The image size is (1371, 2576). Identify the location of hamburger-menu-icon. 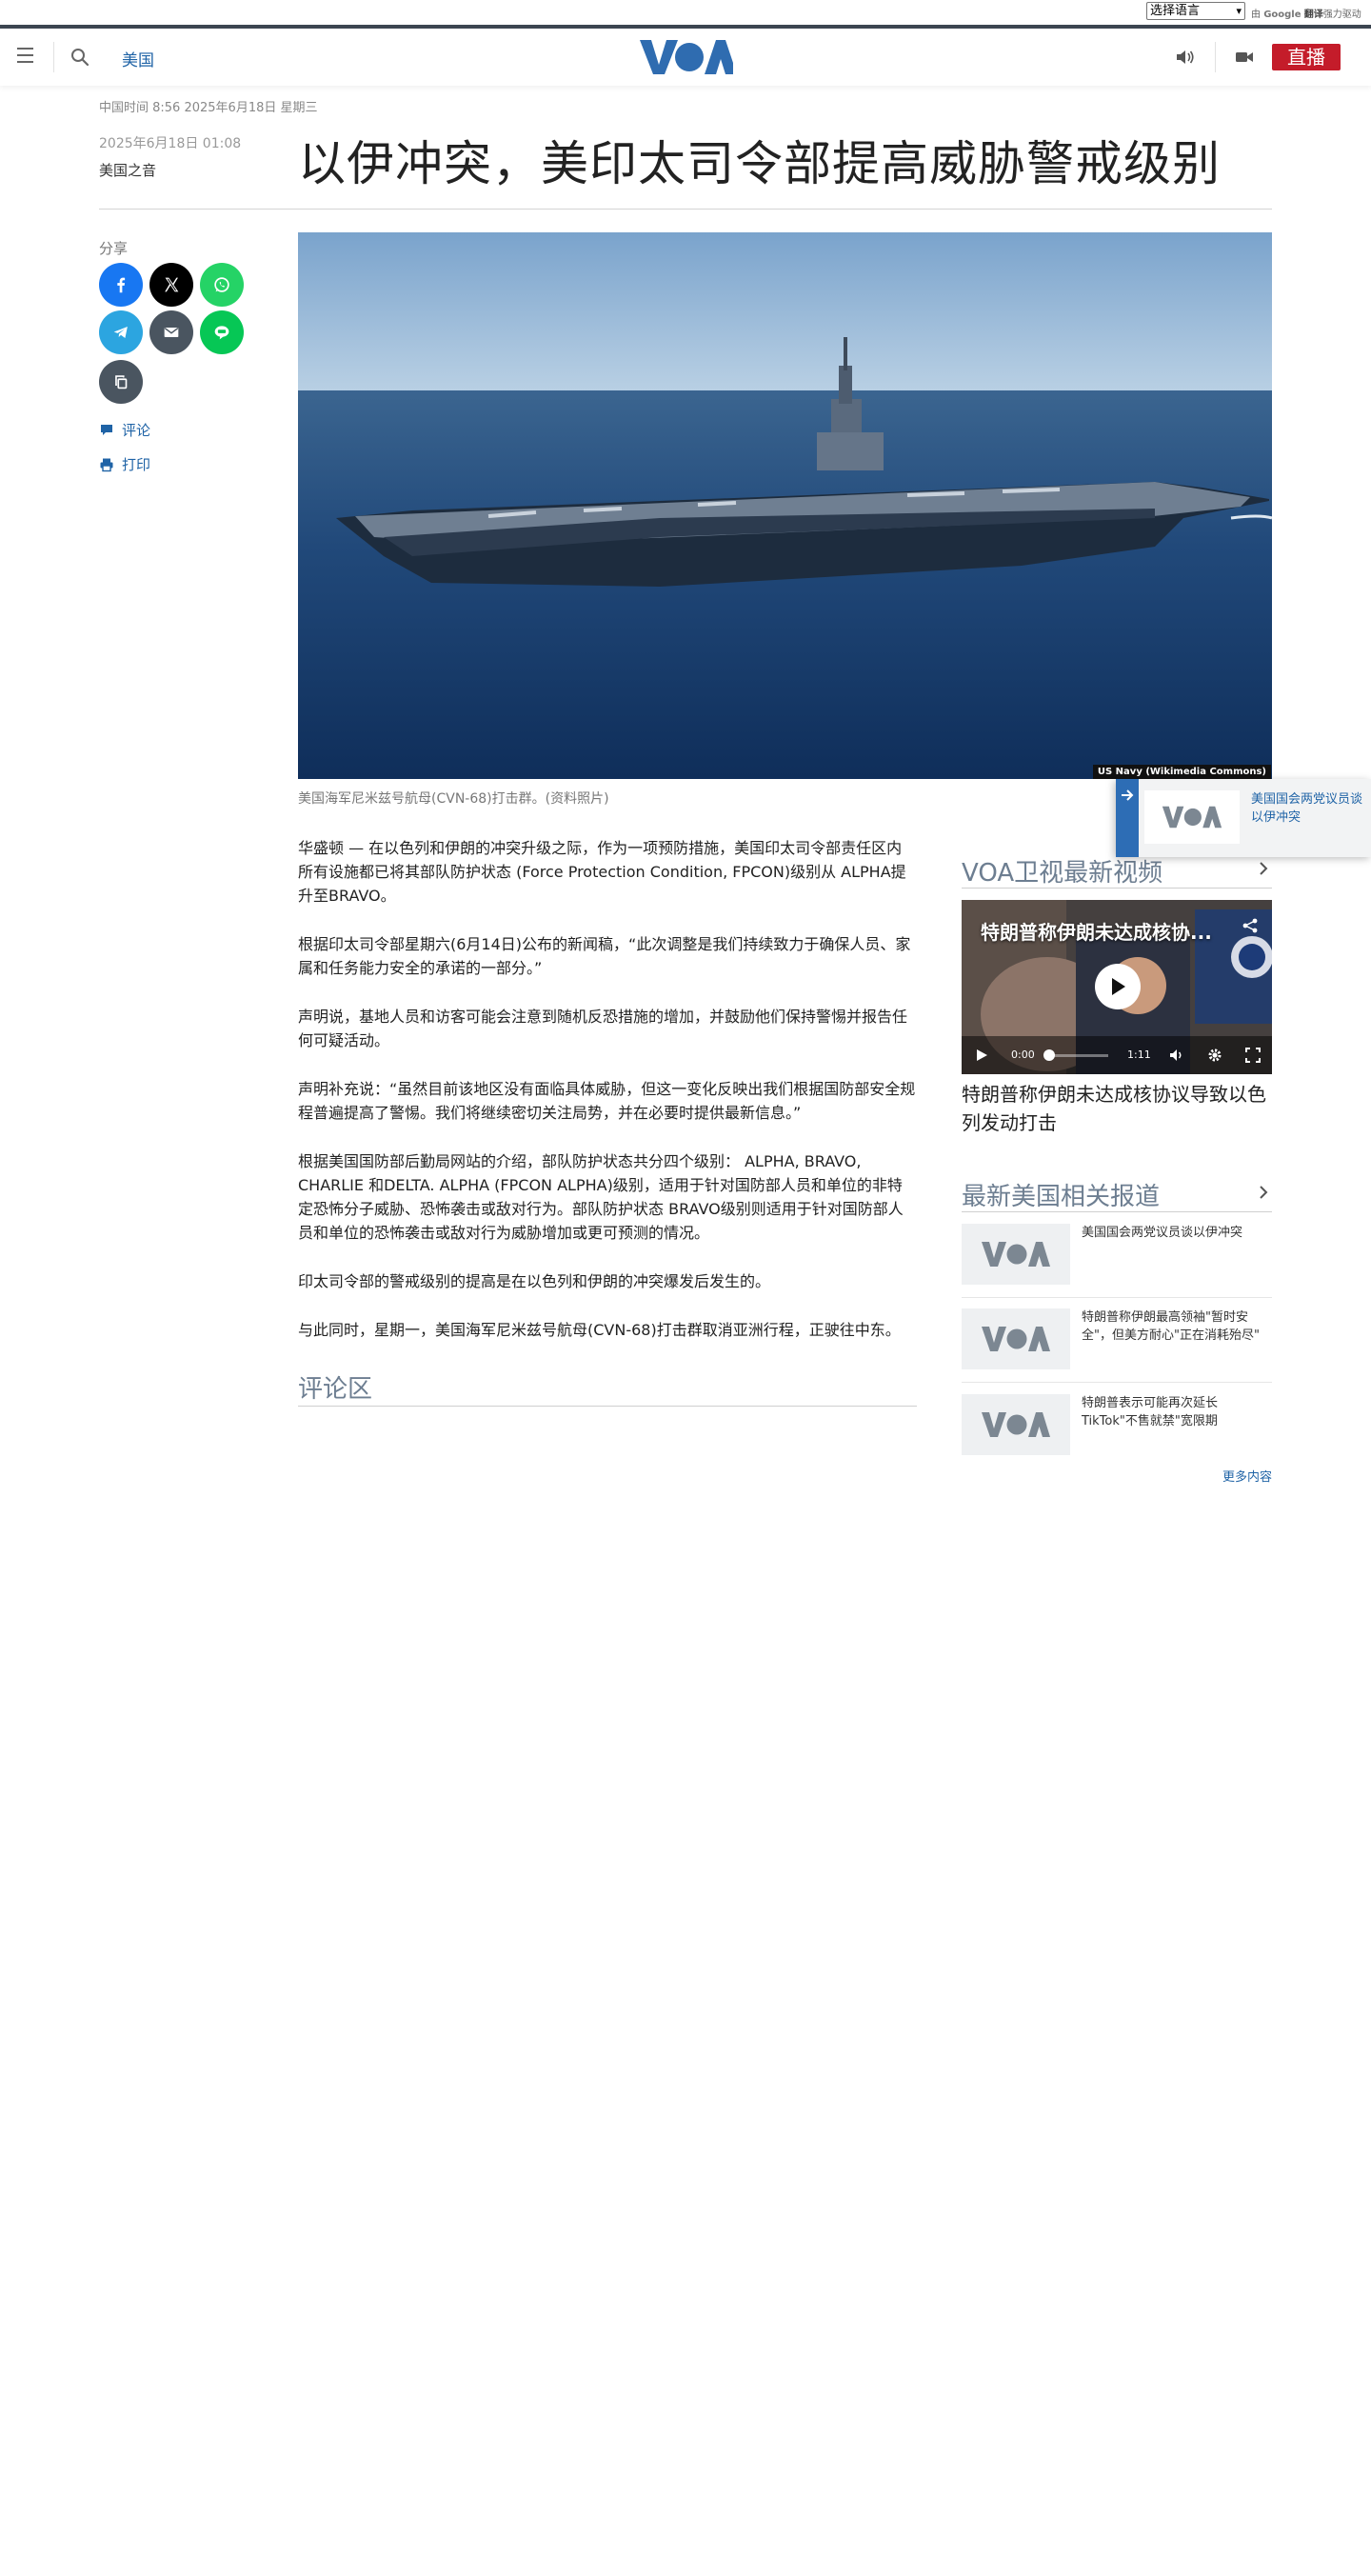
(26, 56).